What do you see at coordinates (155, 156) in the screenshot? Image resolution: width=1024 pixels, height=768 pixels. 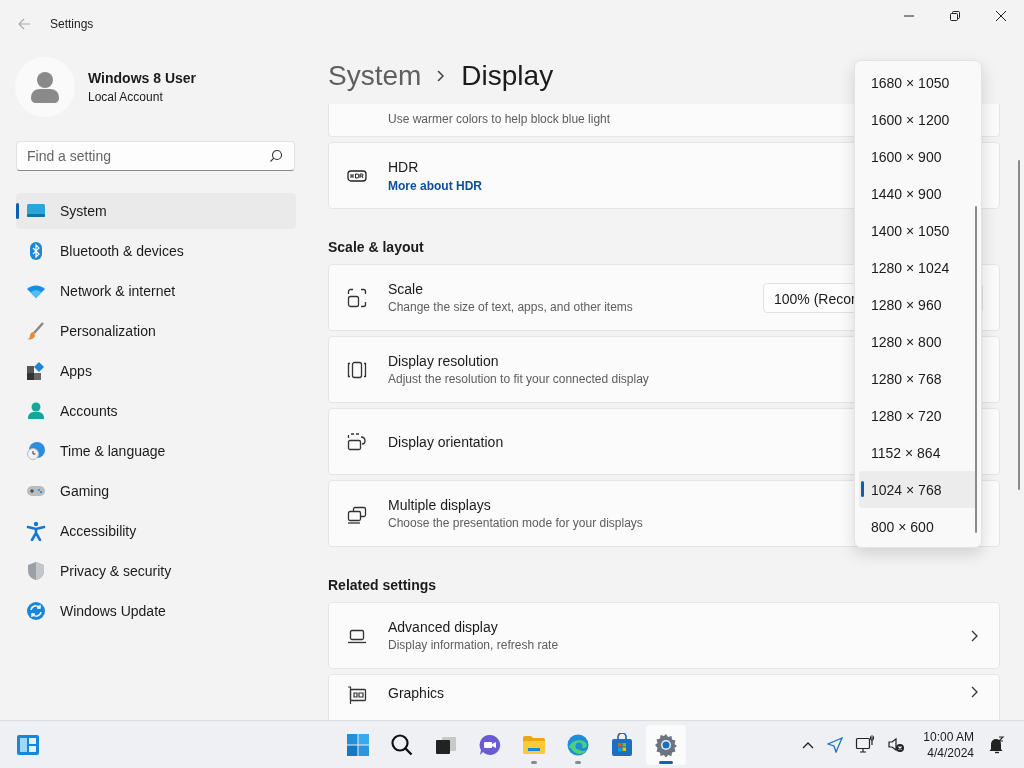 I see `search-field: Find a setting` at bounding box center [155, 156].